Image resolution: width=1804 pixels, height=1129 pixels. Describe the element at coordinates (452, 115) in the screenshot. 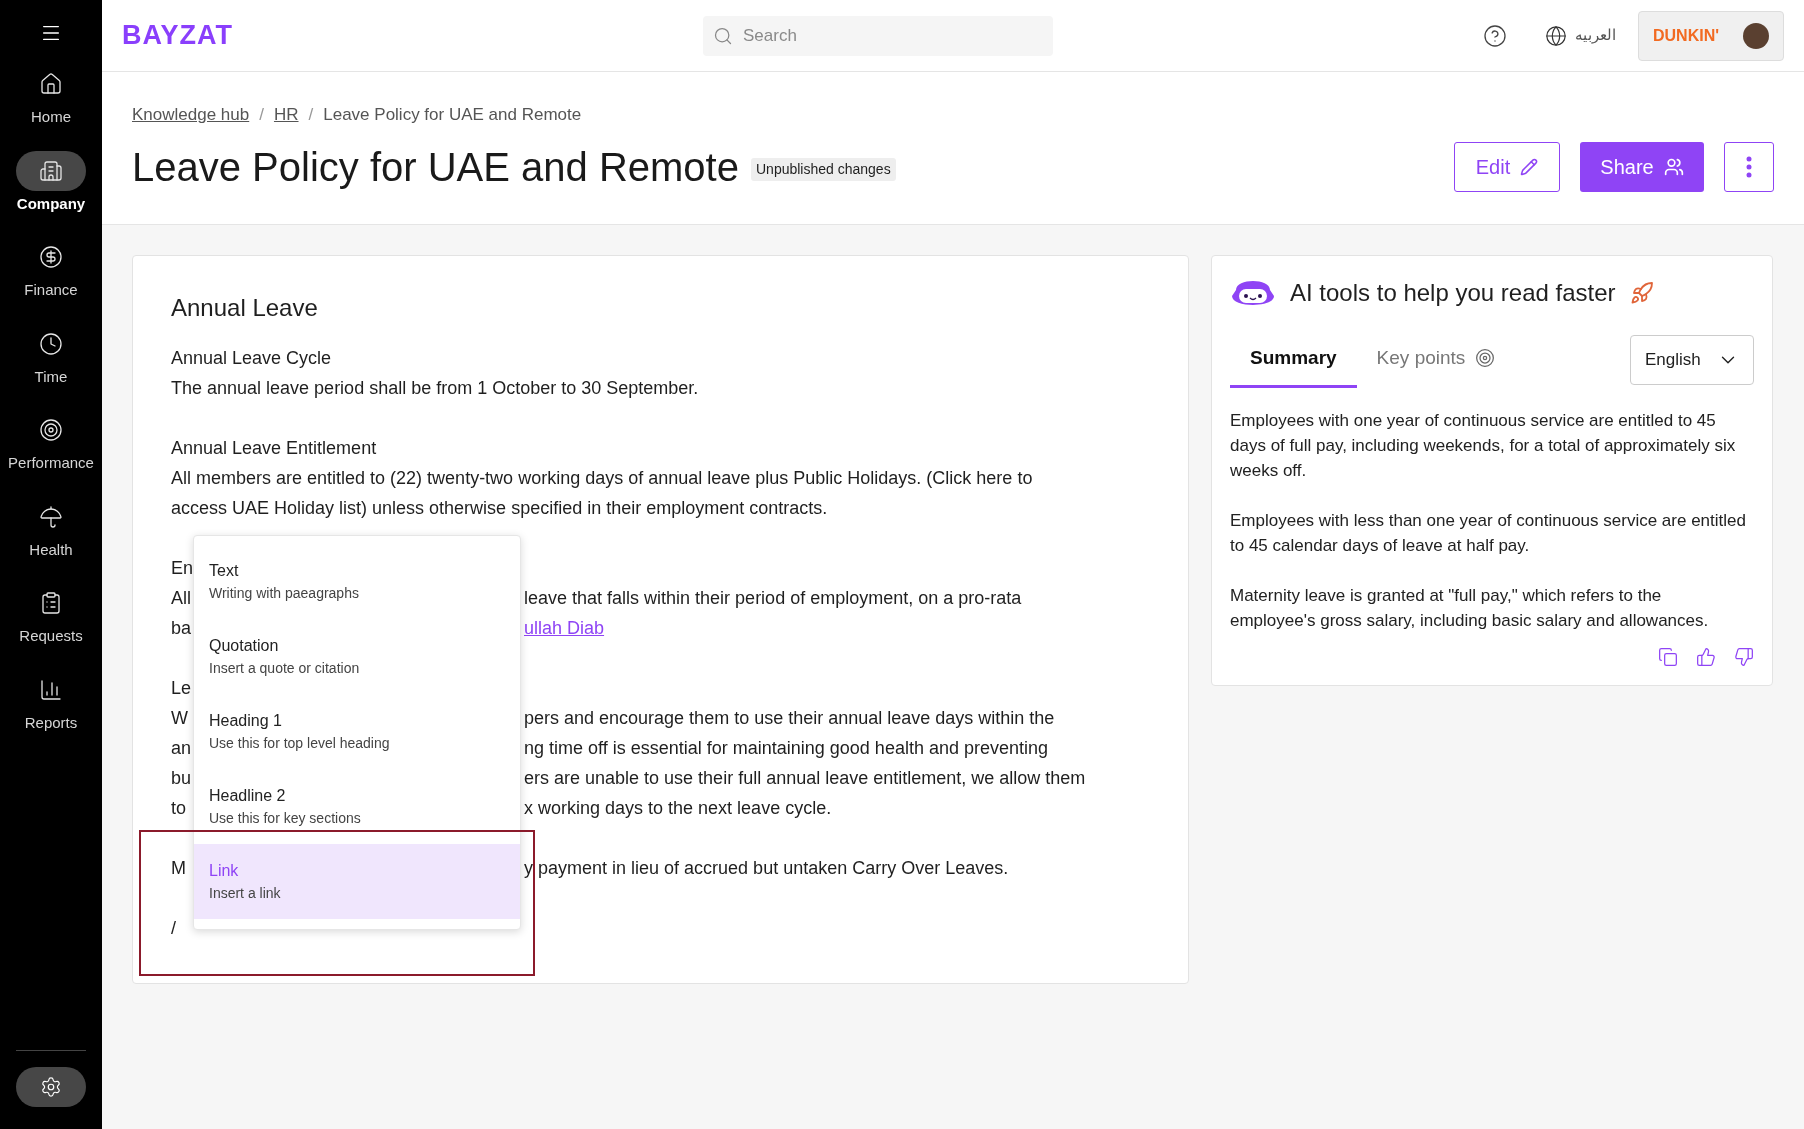

I see `breadcrumb-current: Leave Policy for UAE and Remote` at that location.